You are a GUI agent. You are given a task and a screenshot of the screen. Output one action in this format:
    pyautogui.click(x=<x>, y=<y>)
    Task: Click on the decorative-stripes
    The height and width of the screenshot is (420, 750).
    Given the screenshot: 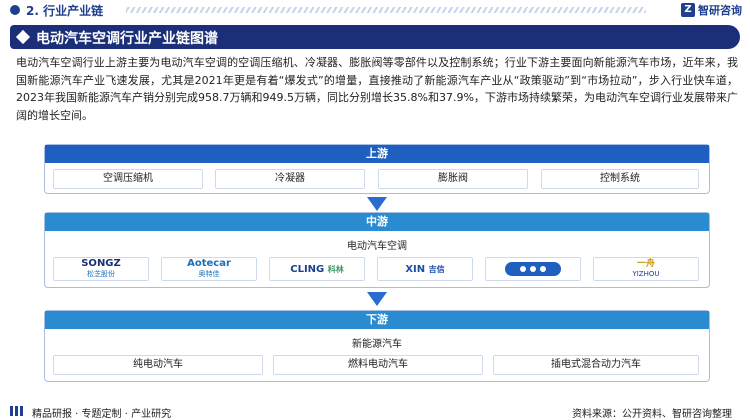 What is the action you would take?
    pyautogui.click(x=386, y=10)
    